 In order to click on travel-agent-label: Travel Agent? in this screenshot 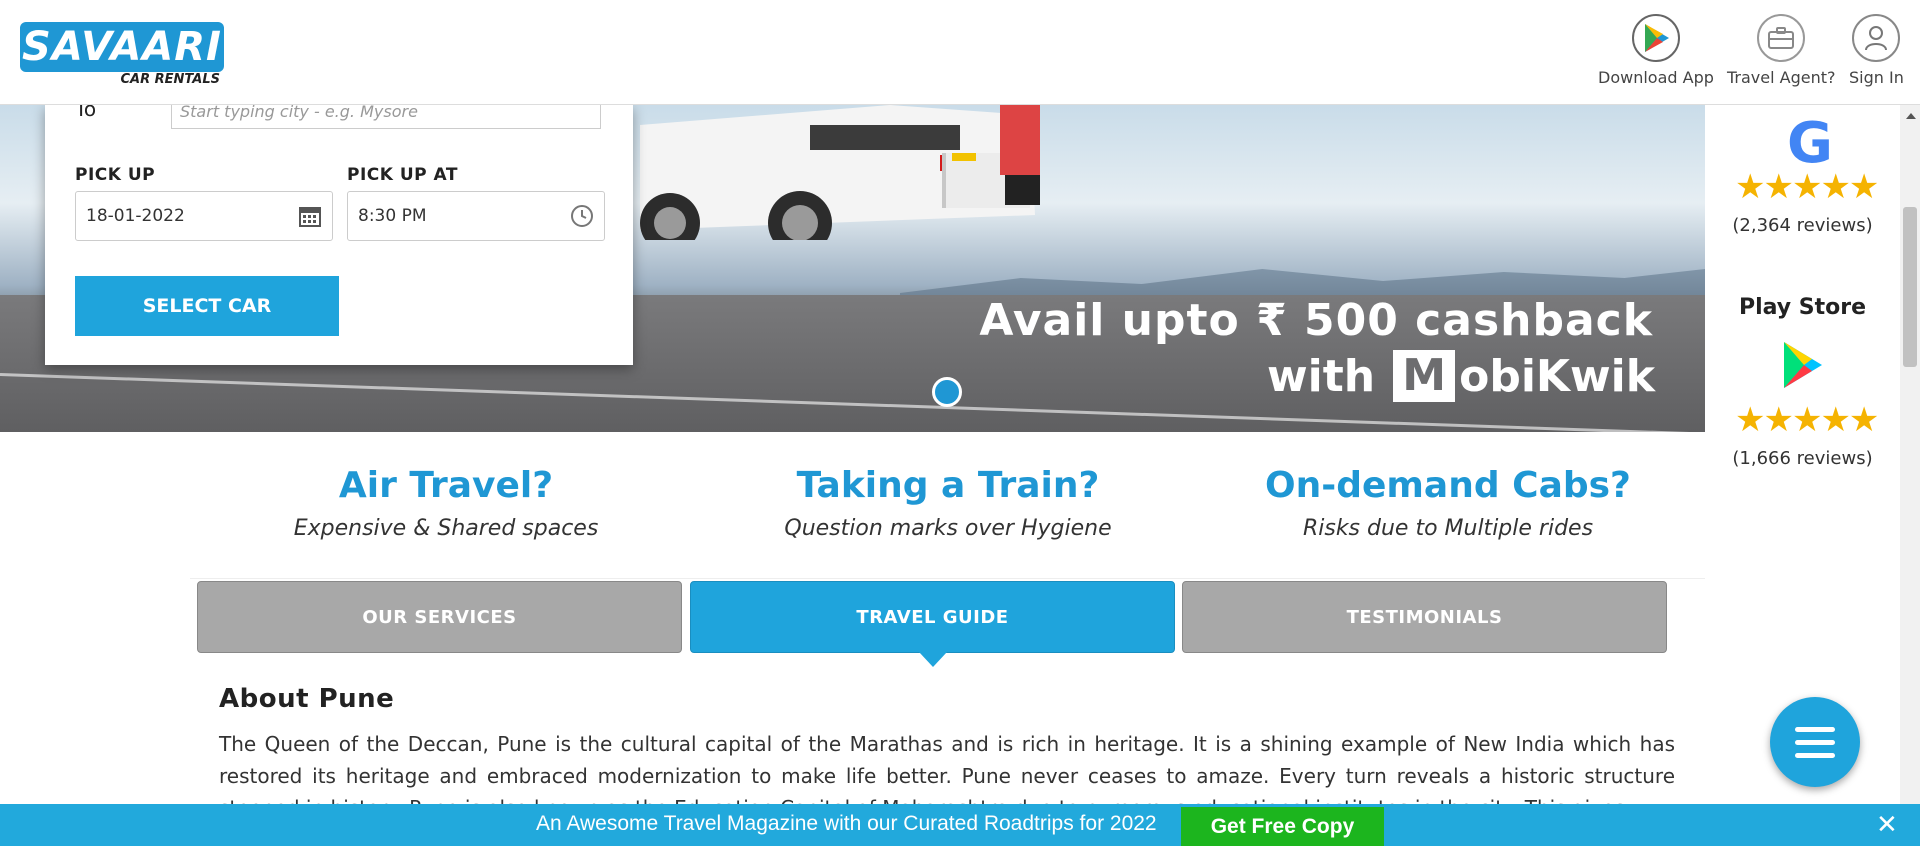, I will do `click(1781, 77)`.